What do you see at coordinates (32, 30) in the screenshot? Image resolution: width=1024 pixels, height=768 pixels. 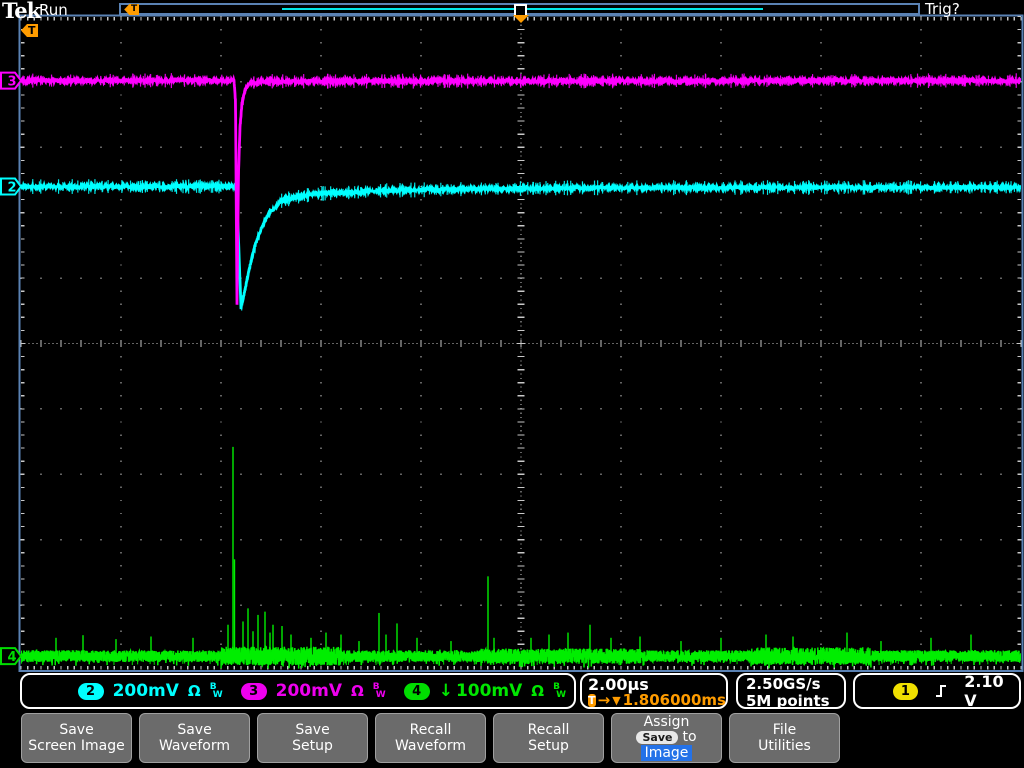 I see `svg-text: T` at bounding box center [32, 30].